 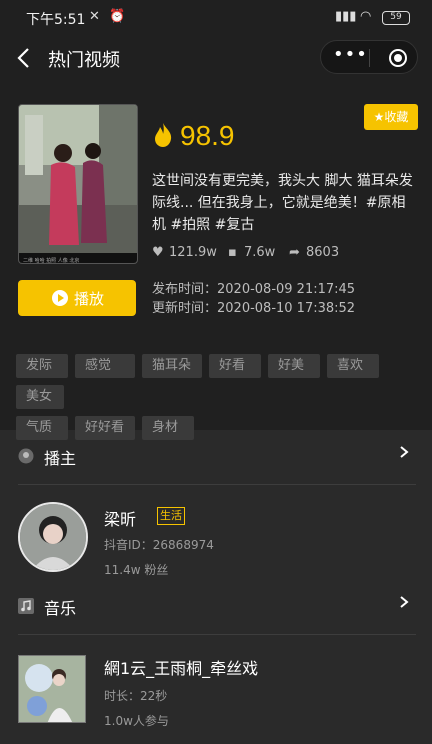 What do you see at coordinates (136, 696) in the screenshot?
I see `music-duration: 时长：22秒` at bounding box center [136, 696].